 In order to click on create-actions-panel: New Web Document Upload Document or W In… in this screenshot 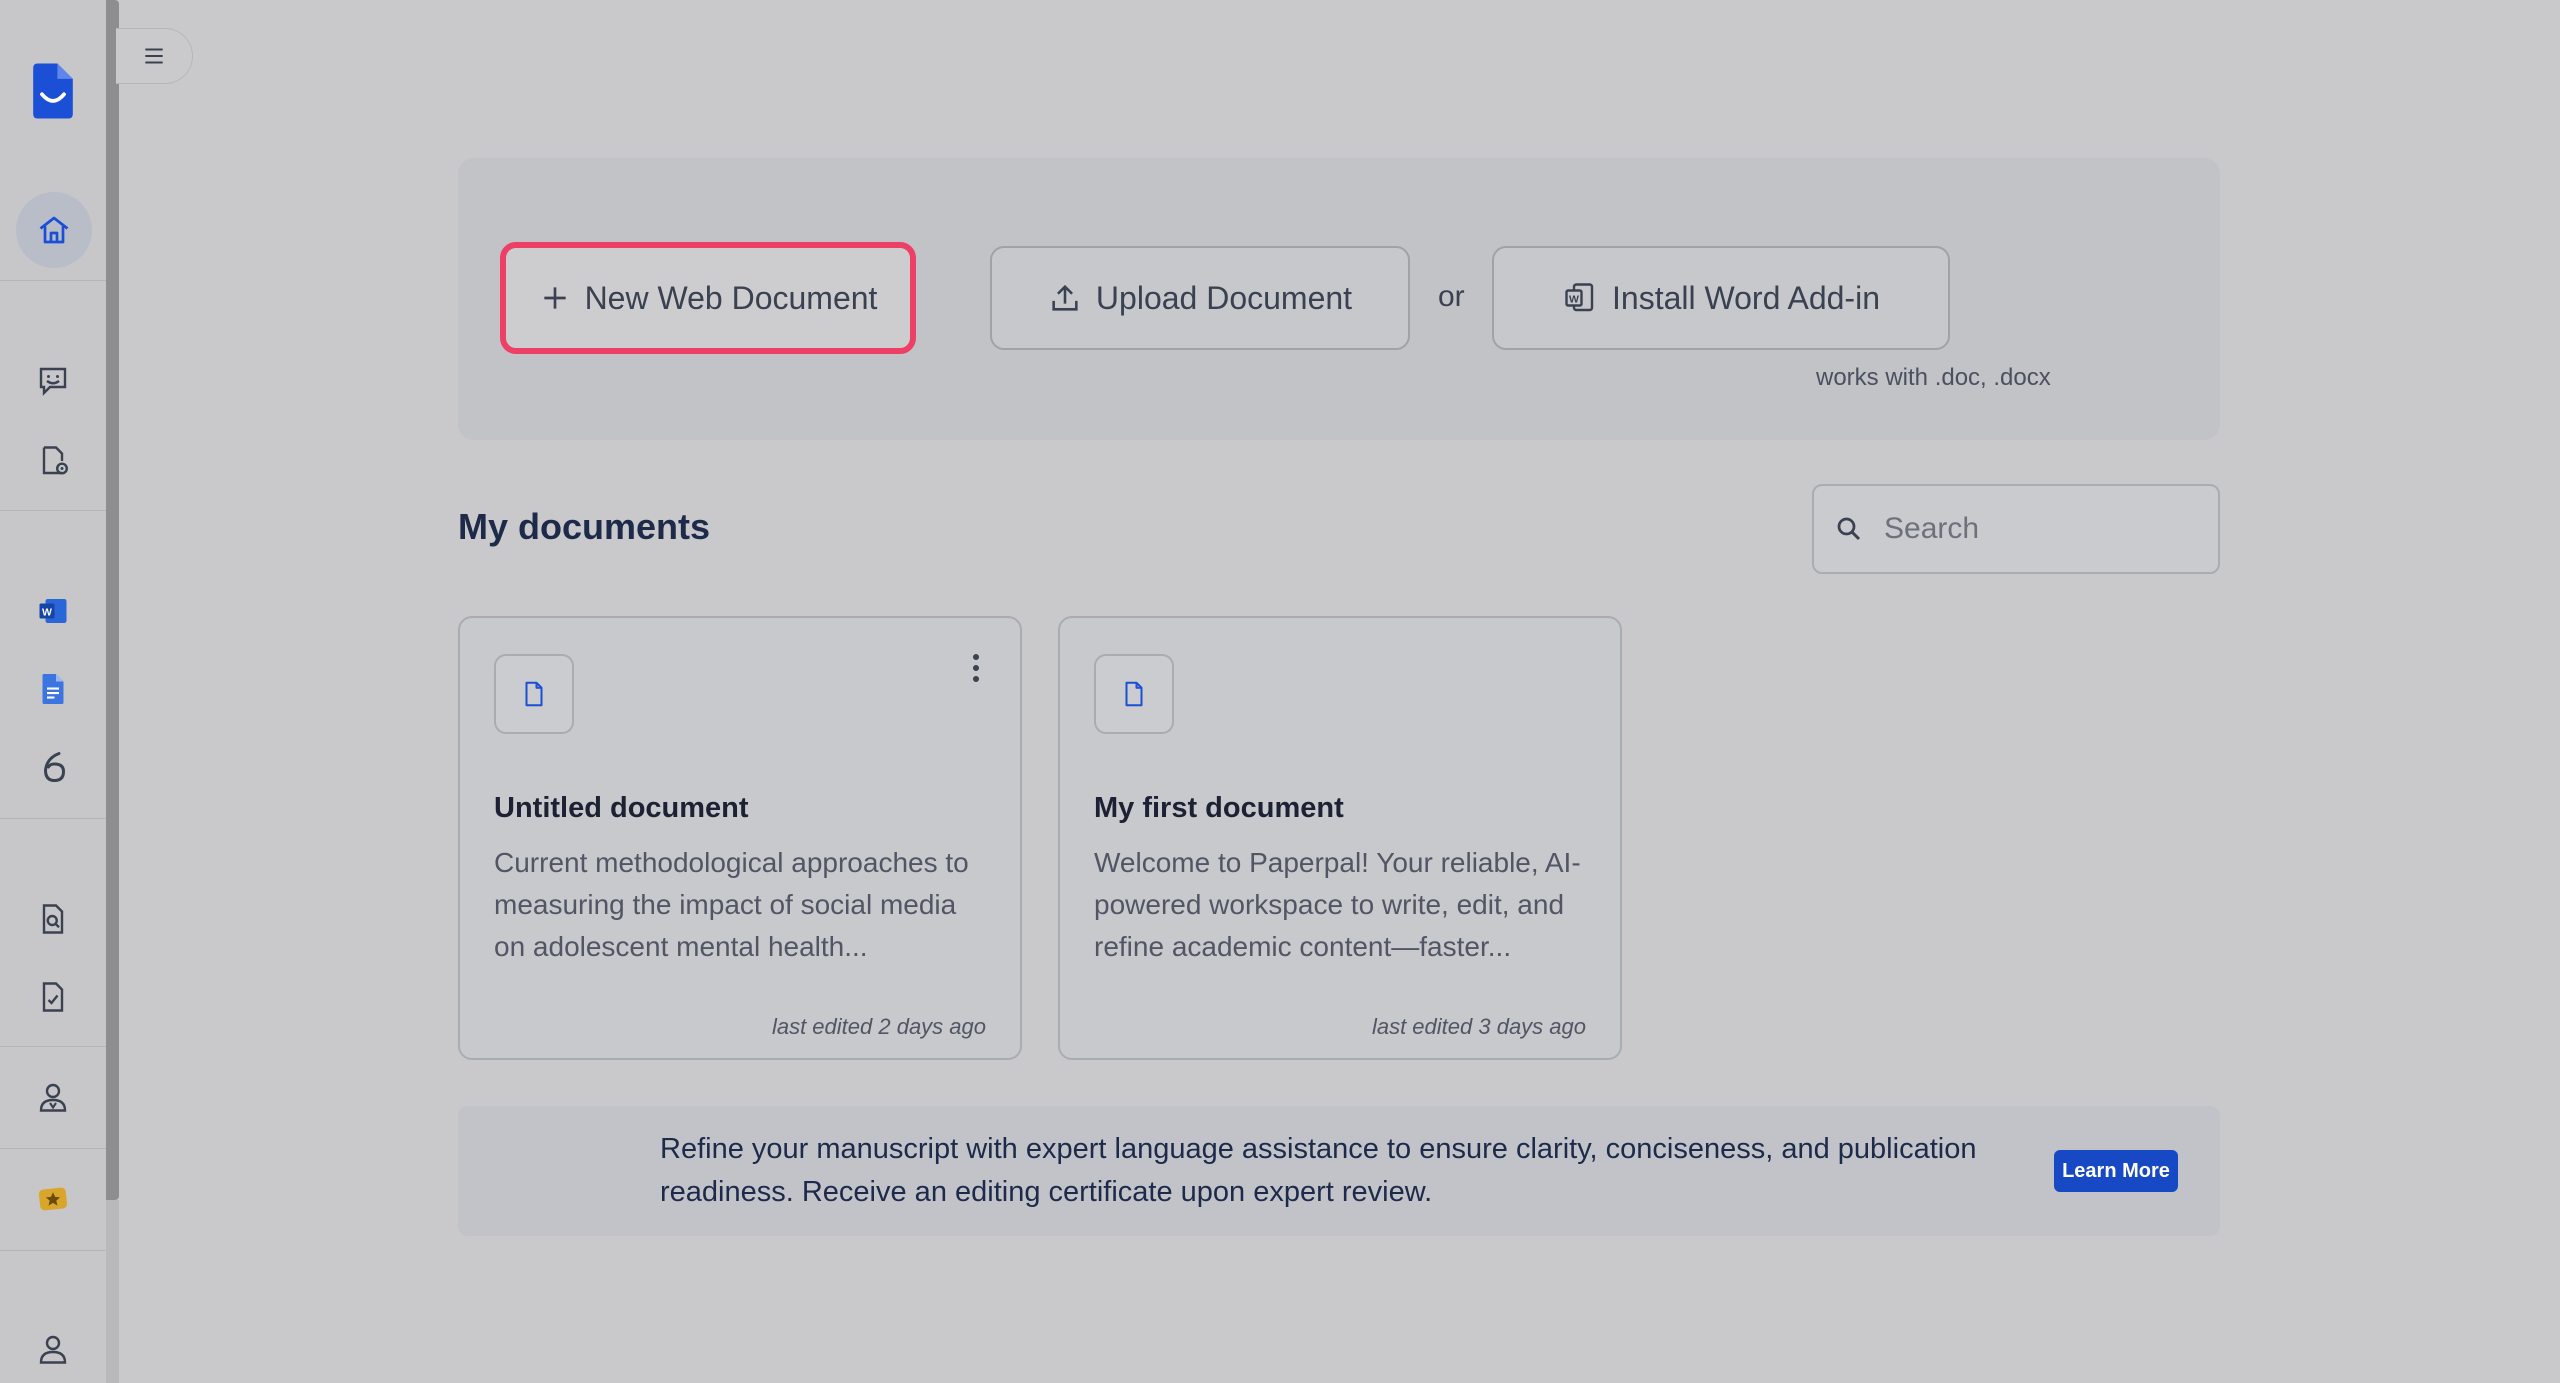, I will do `click(1339, 299)`.